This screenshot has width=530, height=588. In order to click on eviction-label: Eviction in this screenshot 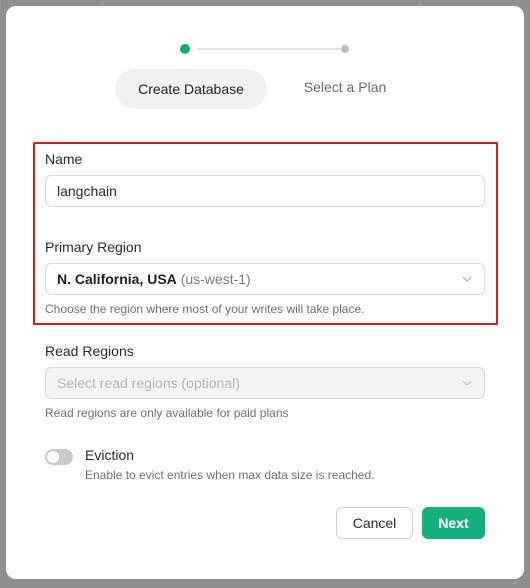, I will do `click(110, 455)`.